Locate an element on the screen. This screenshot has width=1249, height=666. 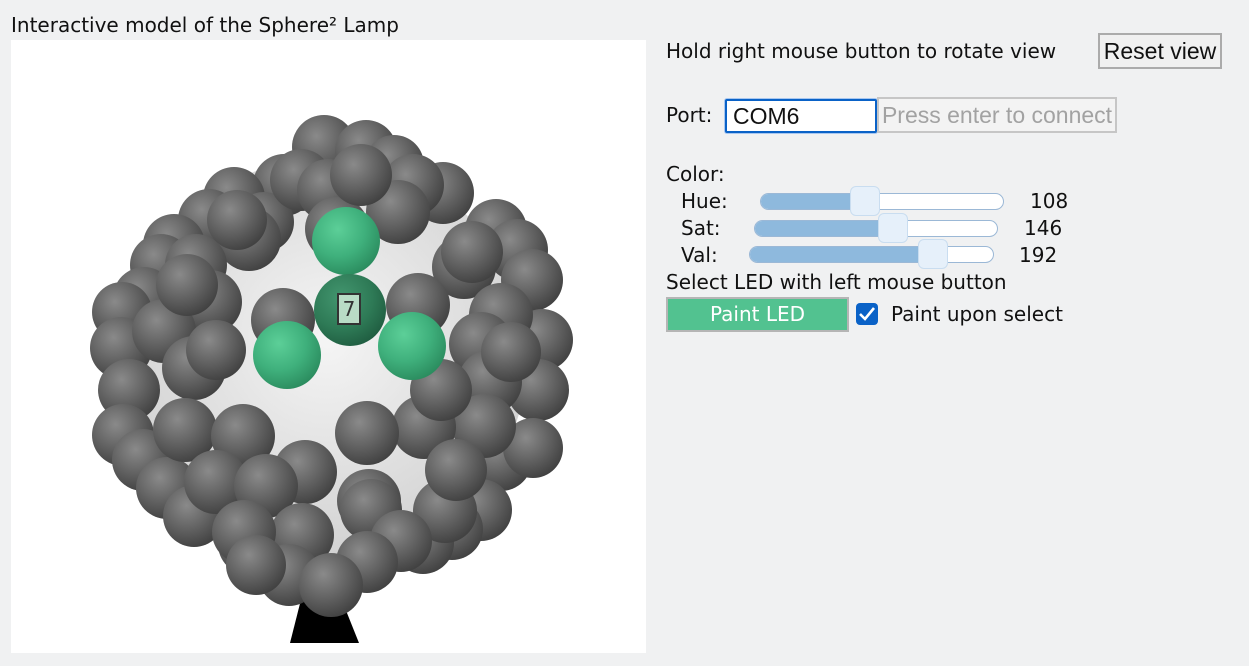
hue-slider-thumb is located at coordinates (864, 201).